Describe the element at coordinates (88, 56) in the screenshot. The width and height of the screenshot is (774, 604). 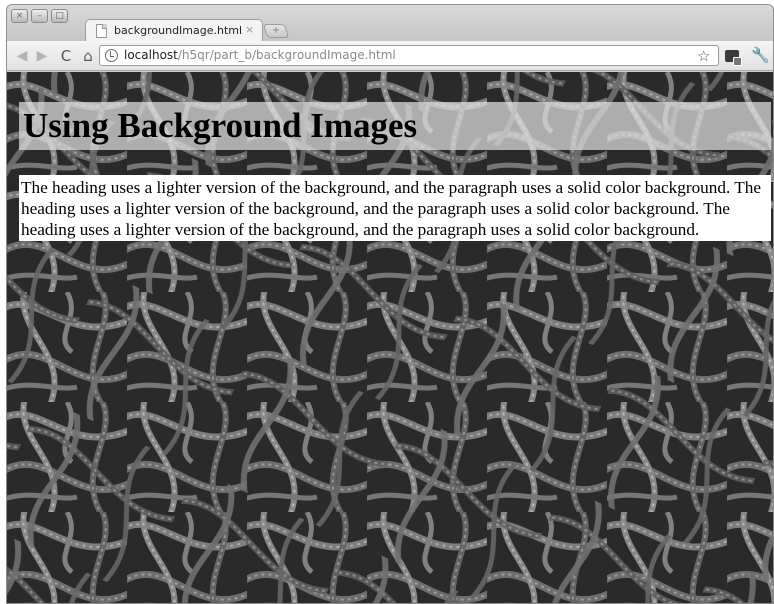
I see `home-button: ⌂` at that location.